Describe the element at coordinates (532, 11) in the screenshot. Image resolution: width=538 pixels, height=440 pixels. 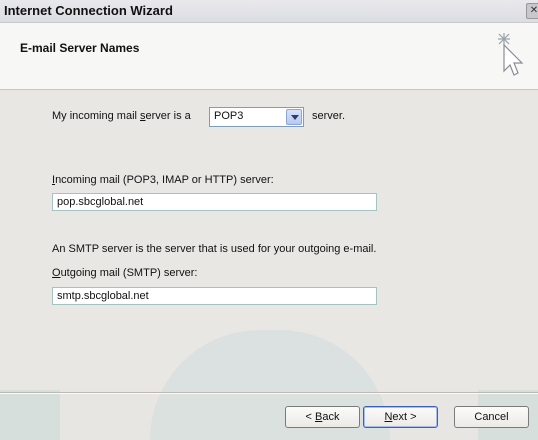
I see `close-icon: ✕` at that location.